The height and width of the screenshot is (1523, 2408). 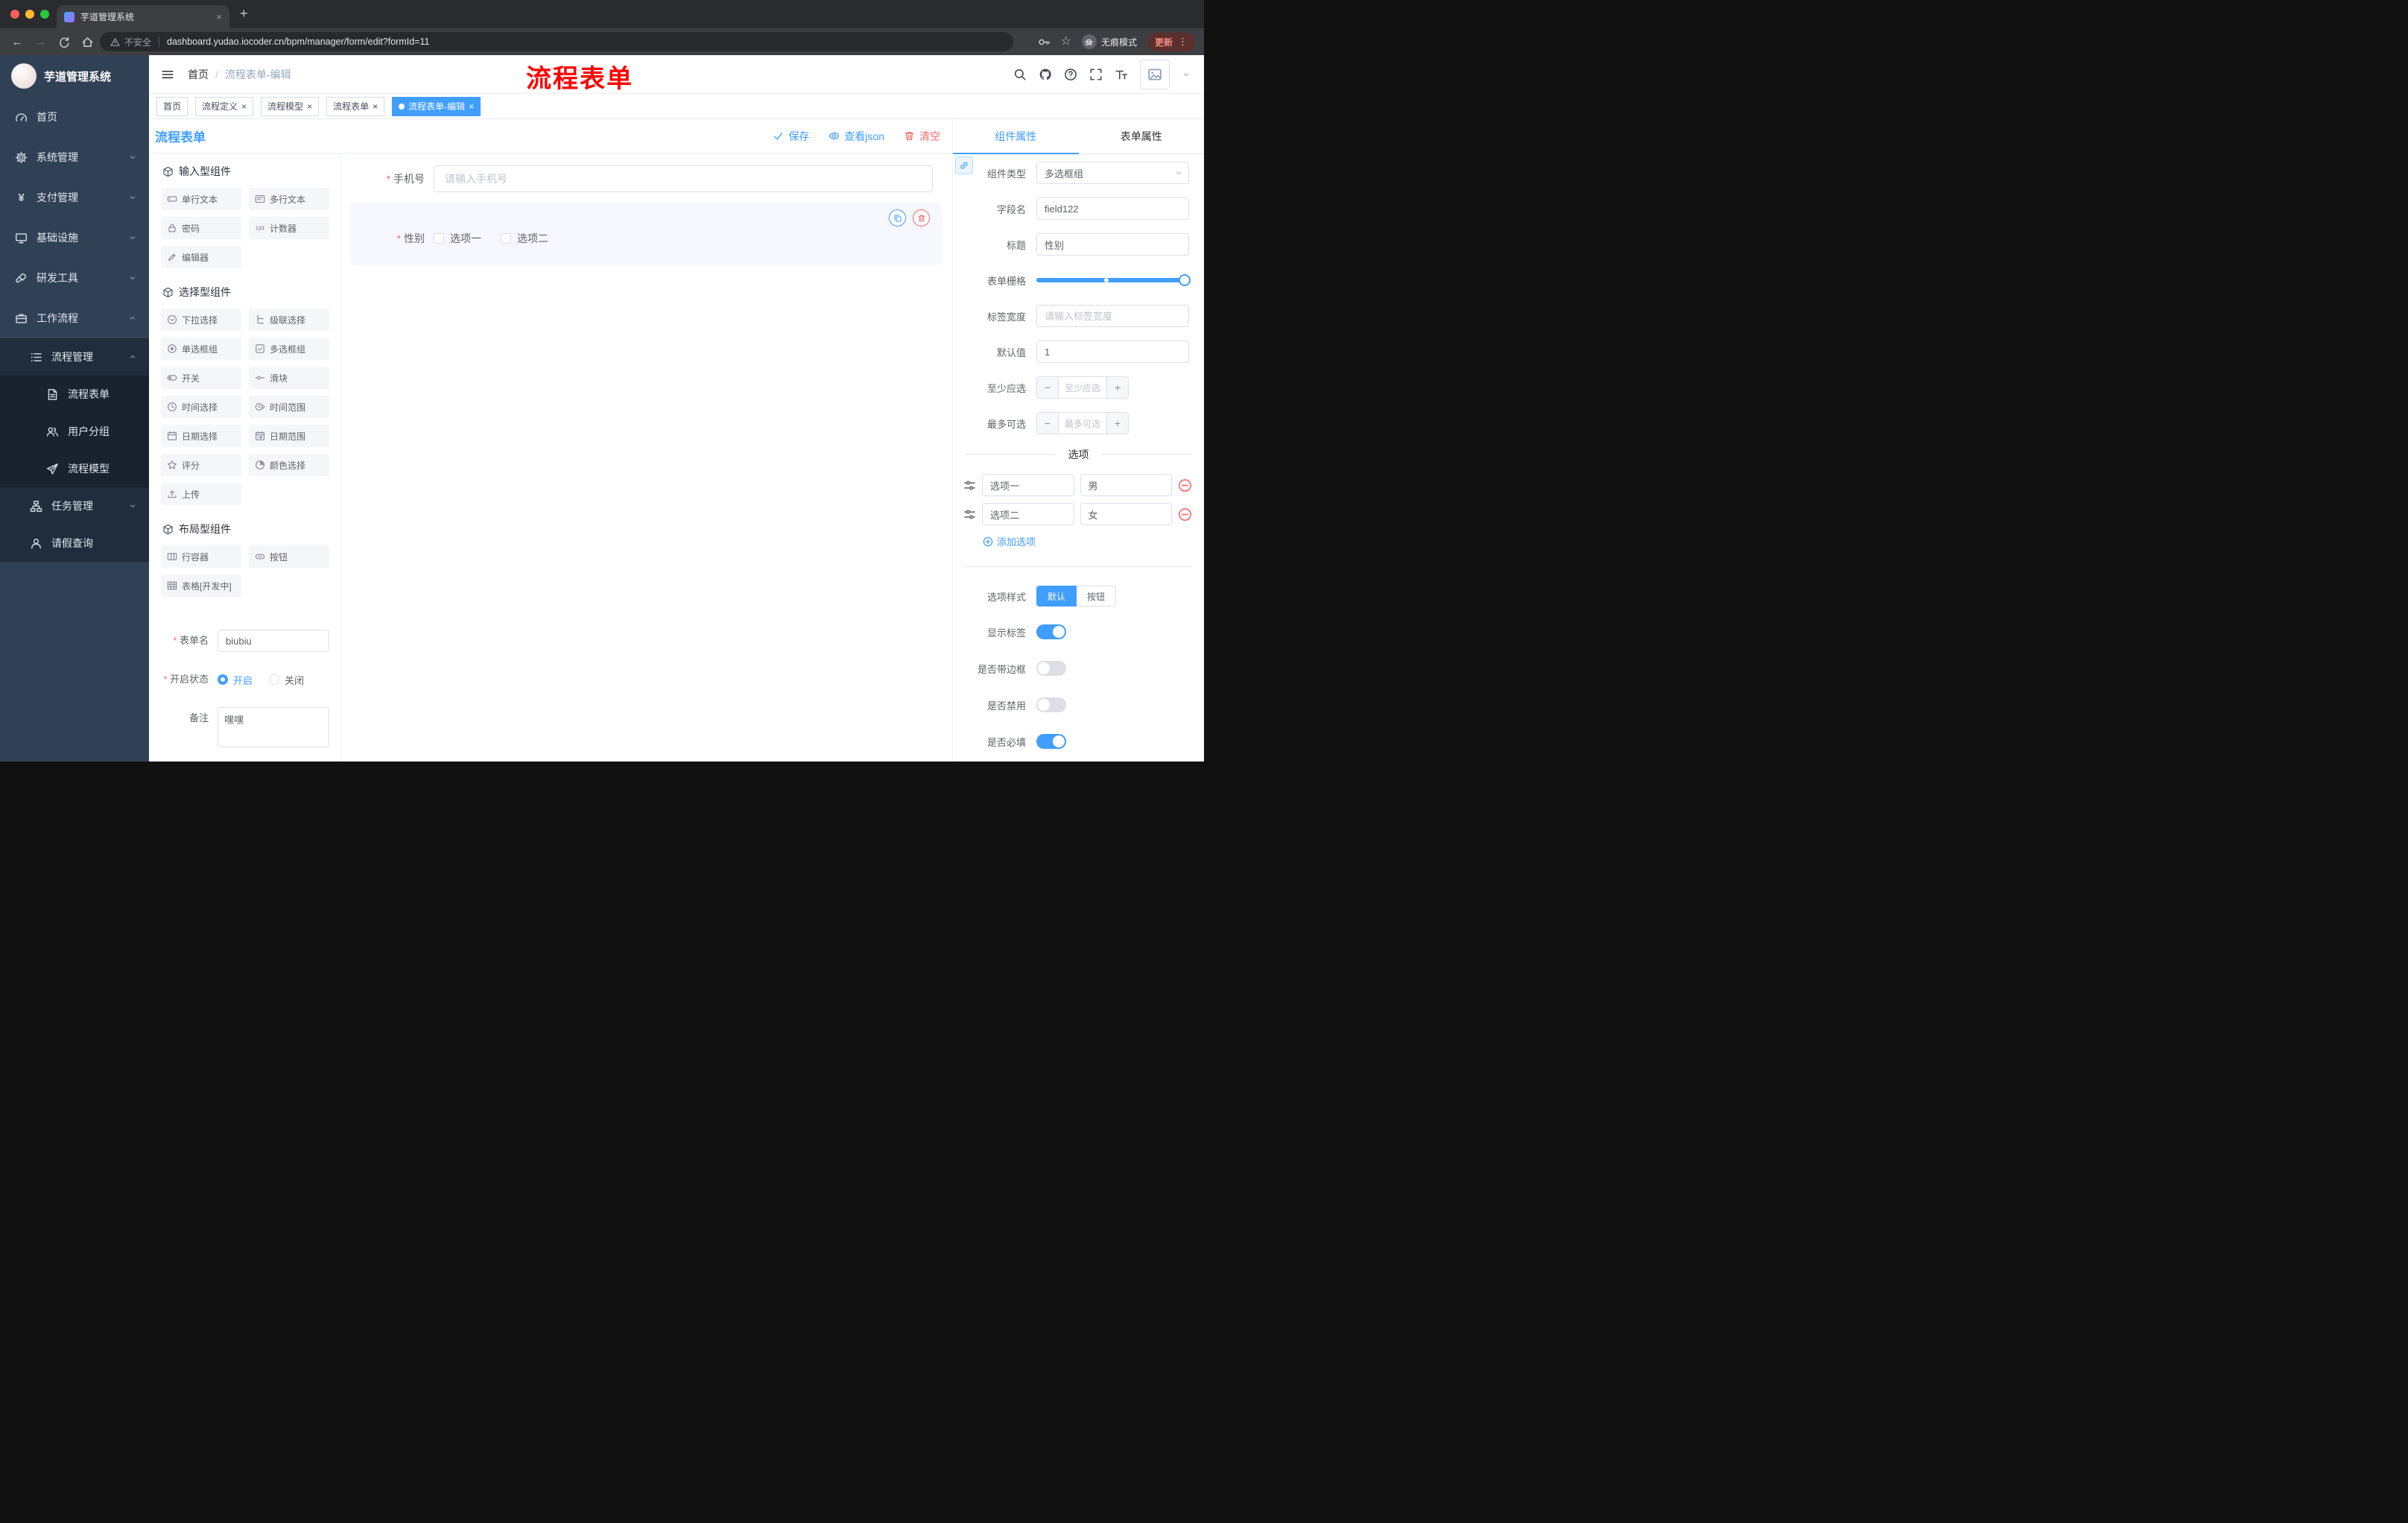 What do you see at coordinates (1112, 352) in the screenshot?
I see `default-value-input` at bounding box center [1112, 352].